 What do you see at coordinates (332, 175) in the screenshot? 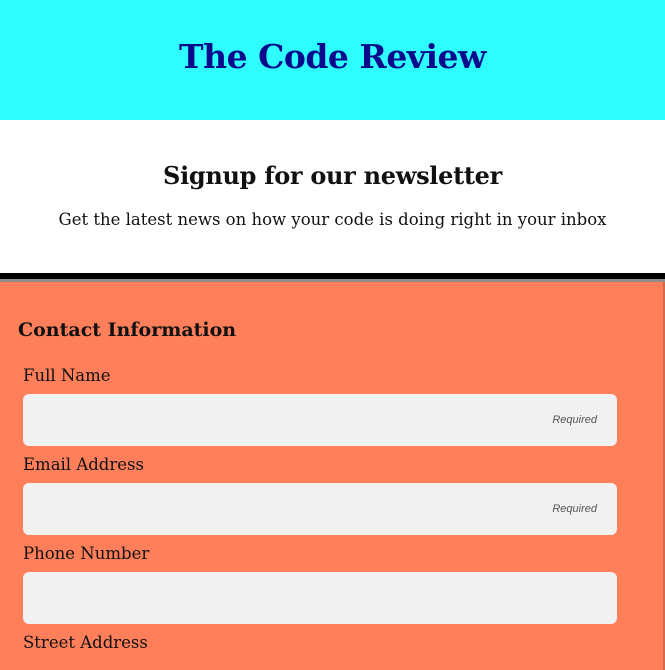
I see `signup-title: Signup for our newsletter` at bounding box center [332, 175].